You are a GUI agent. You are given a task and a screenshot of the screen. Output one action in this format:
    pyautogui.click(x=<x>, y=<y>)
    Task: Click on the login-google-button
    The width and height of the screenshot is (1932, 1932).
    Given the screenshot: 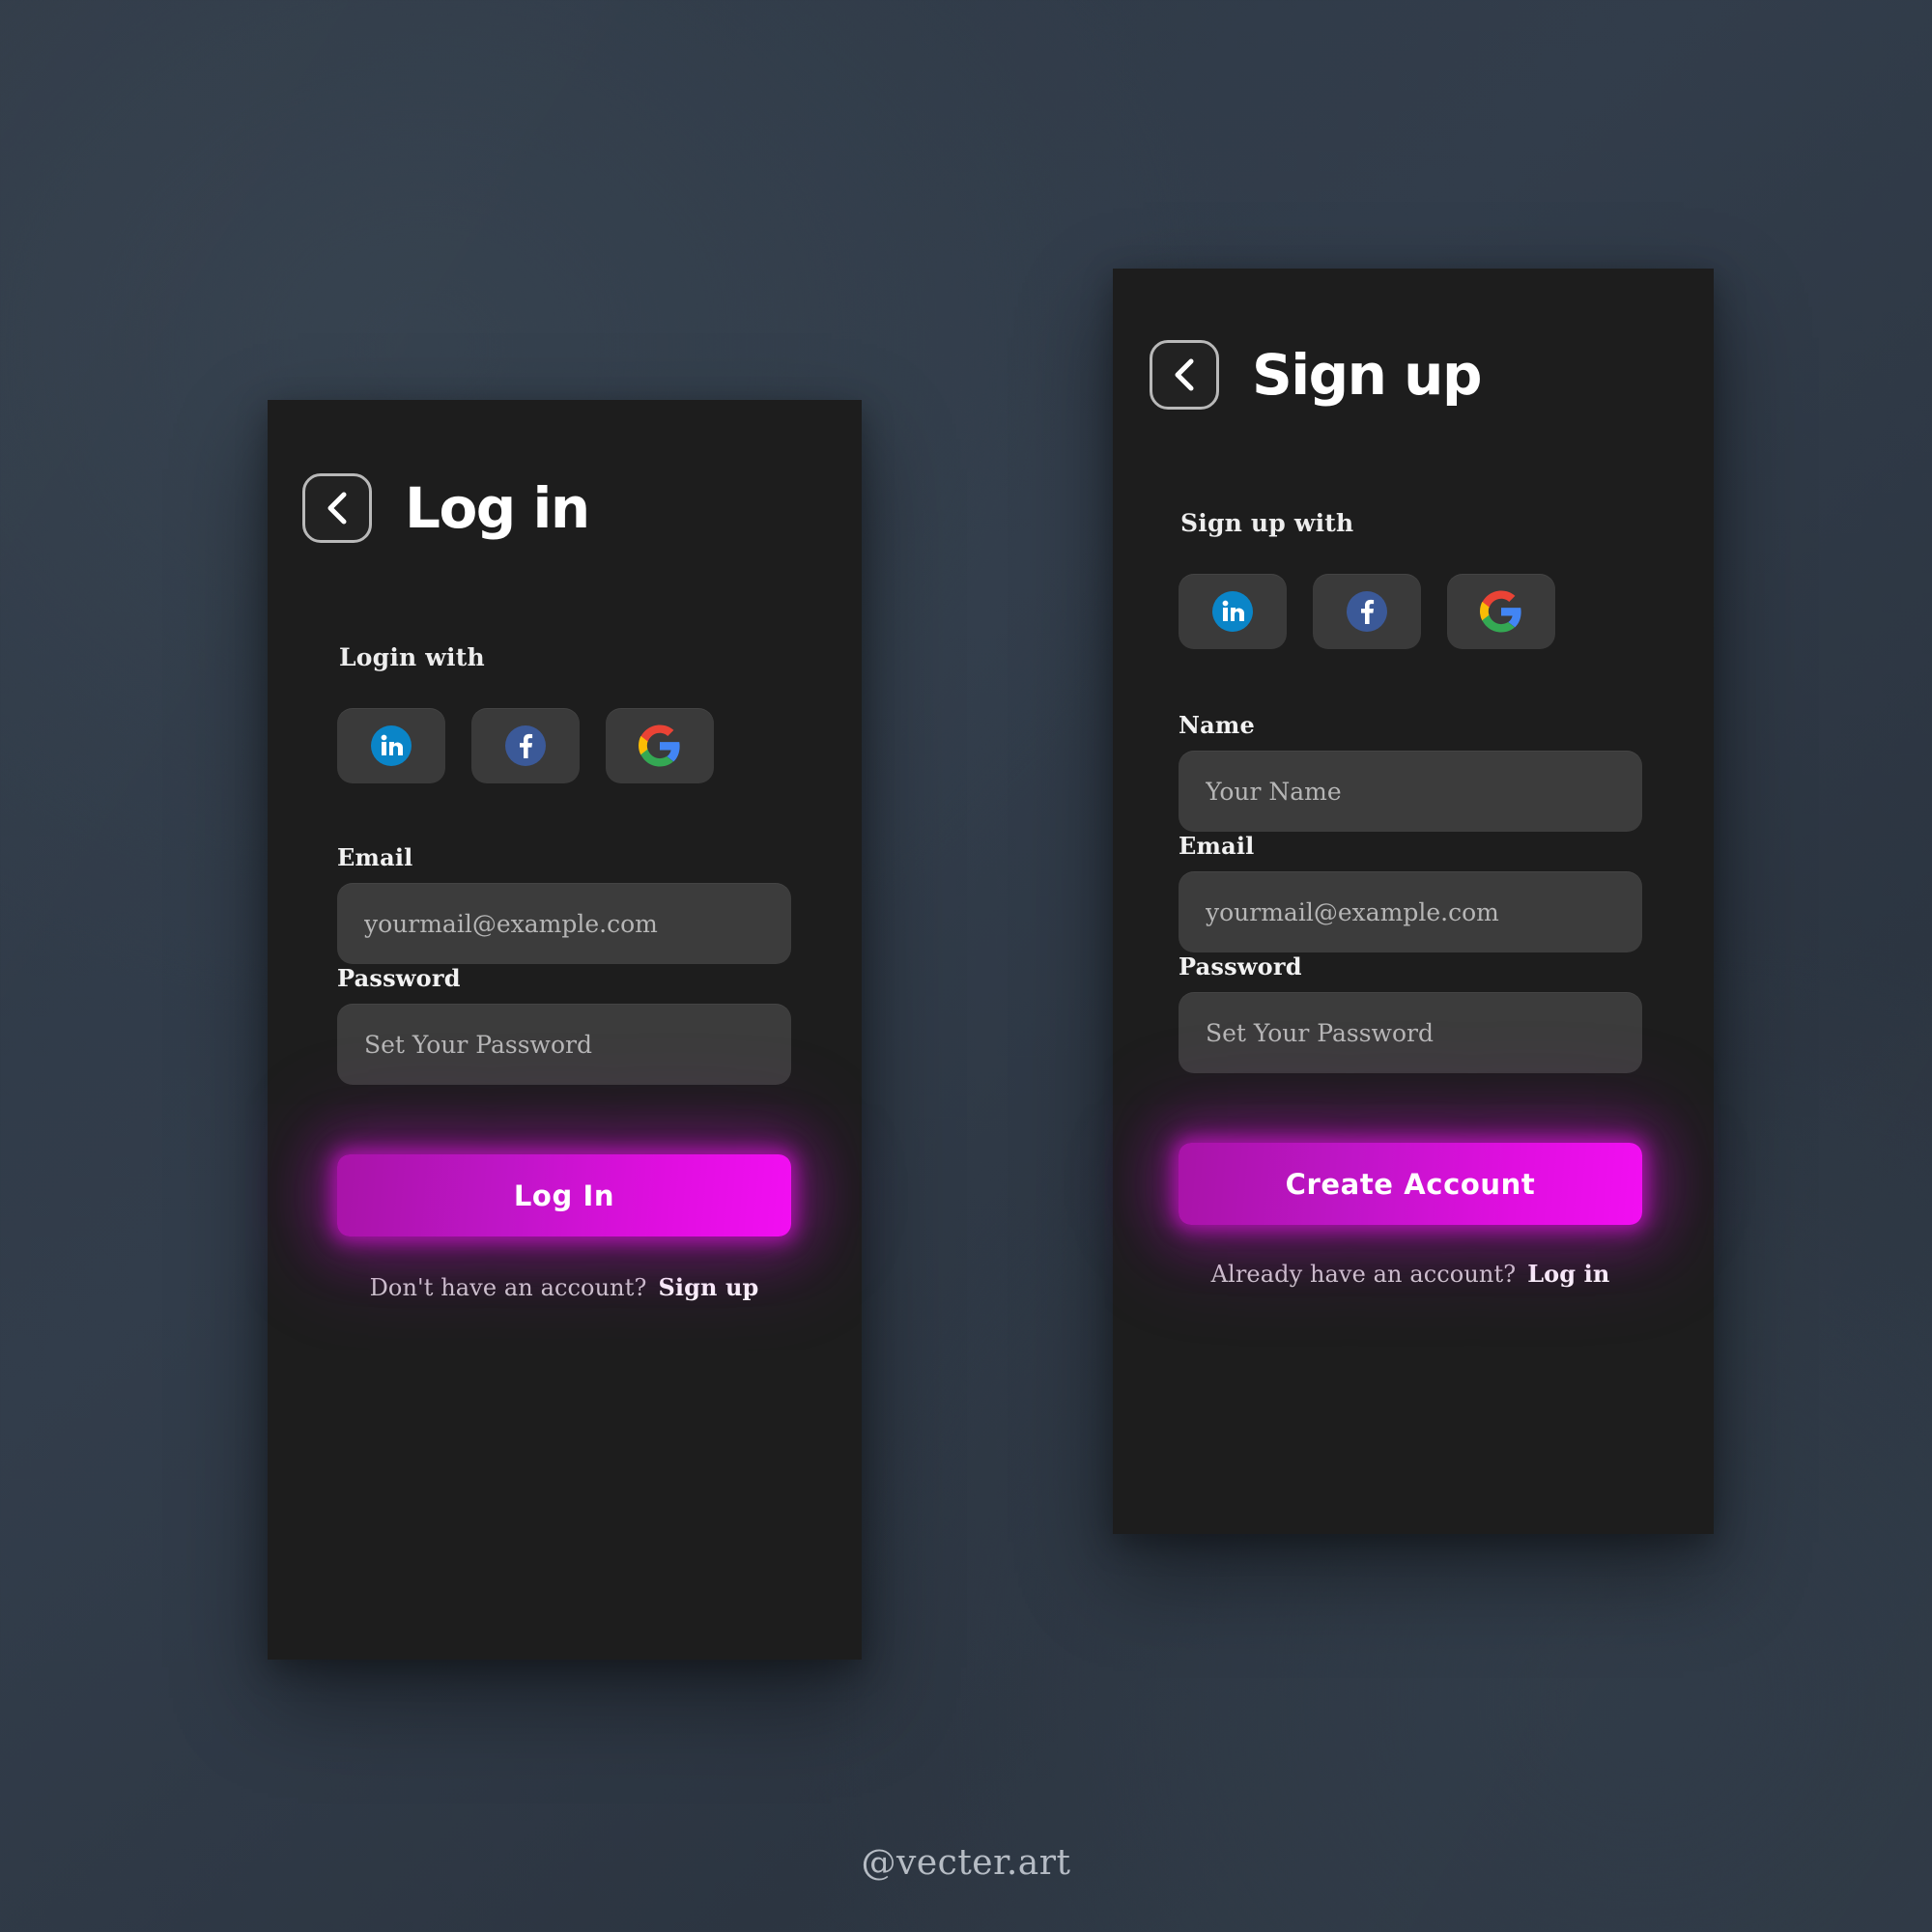 What is the action you would take?
    pyautogui.click(x=660, y=745)
    